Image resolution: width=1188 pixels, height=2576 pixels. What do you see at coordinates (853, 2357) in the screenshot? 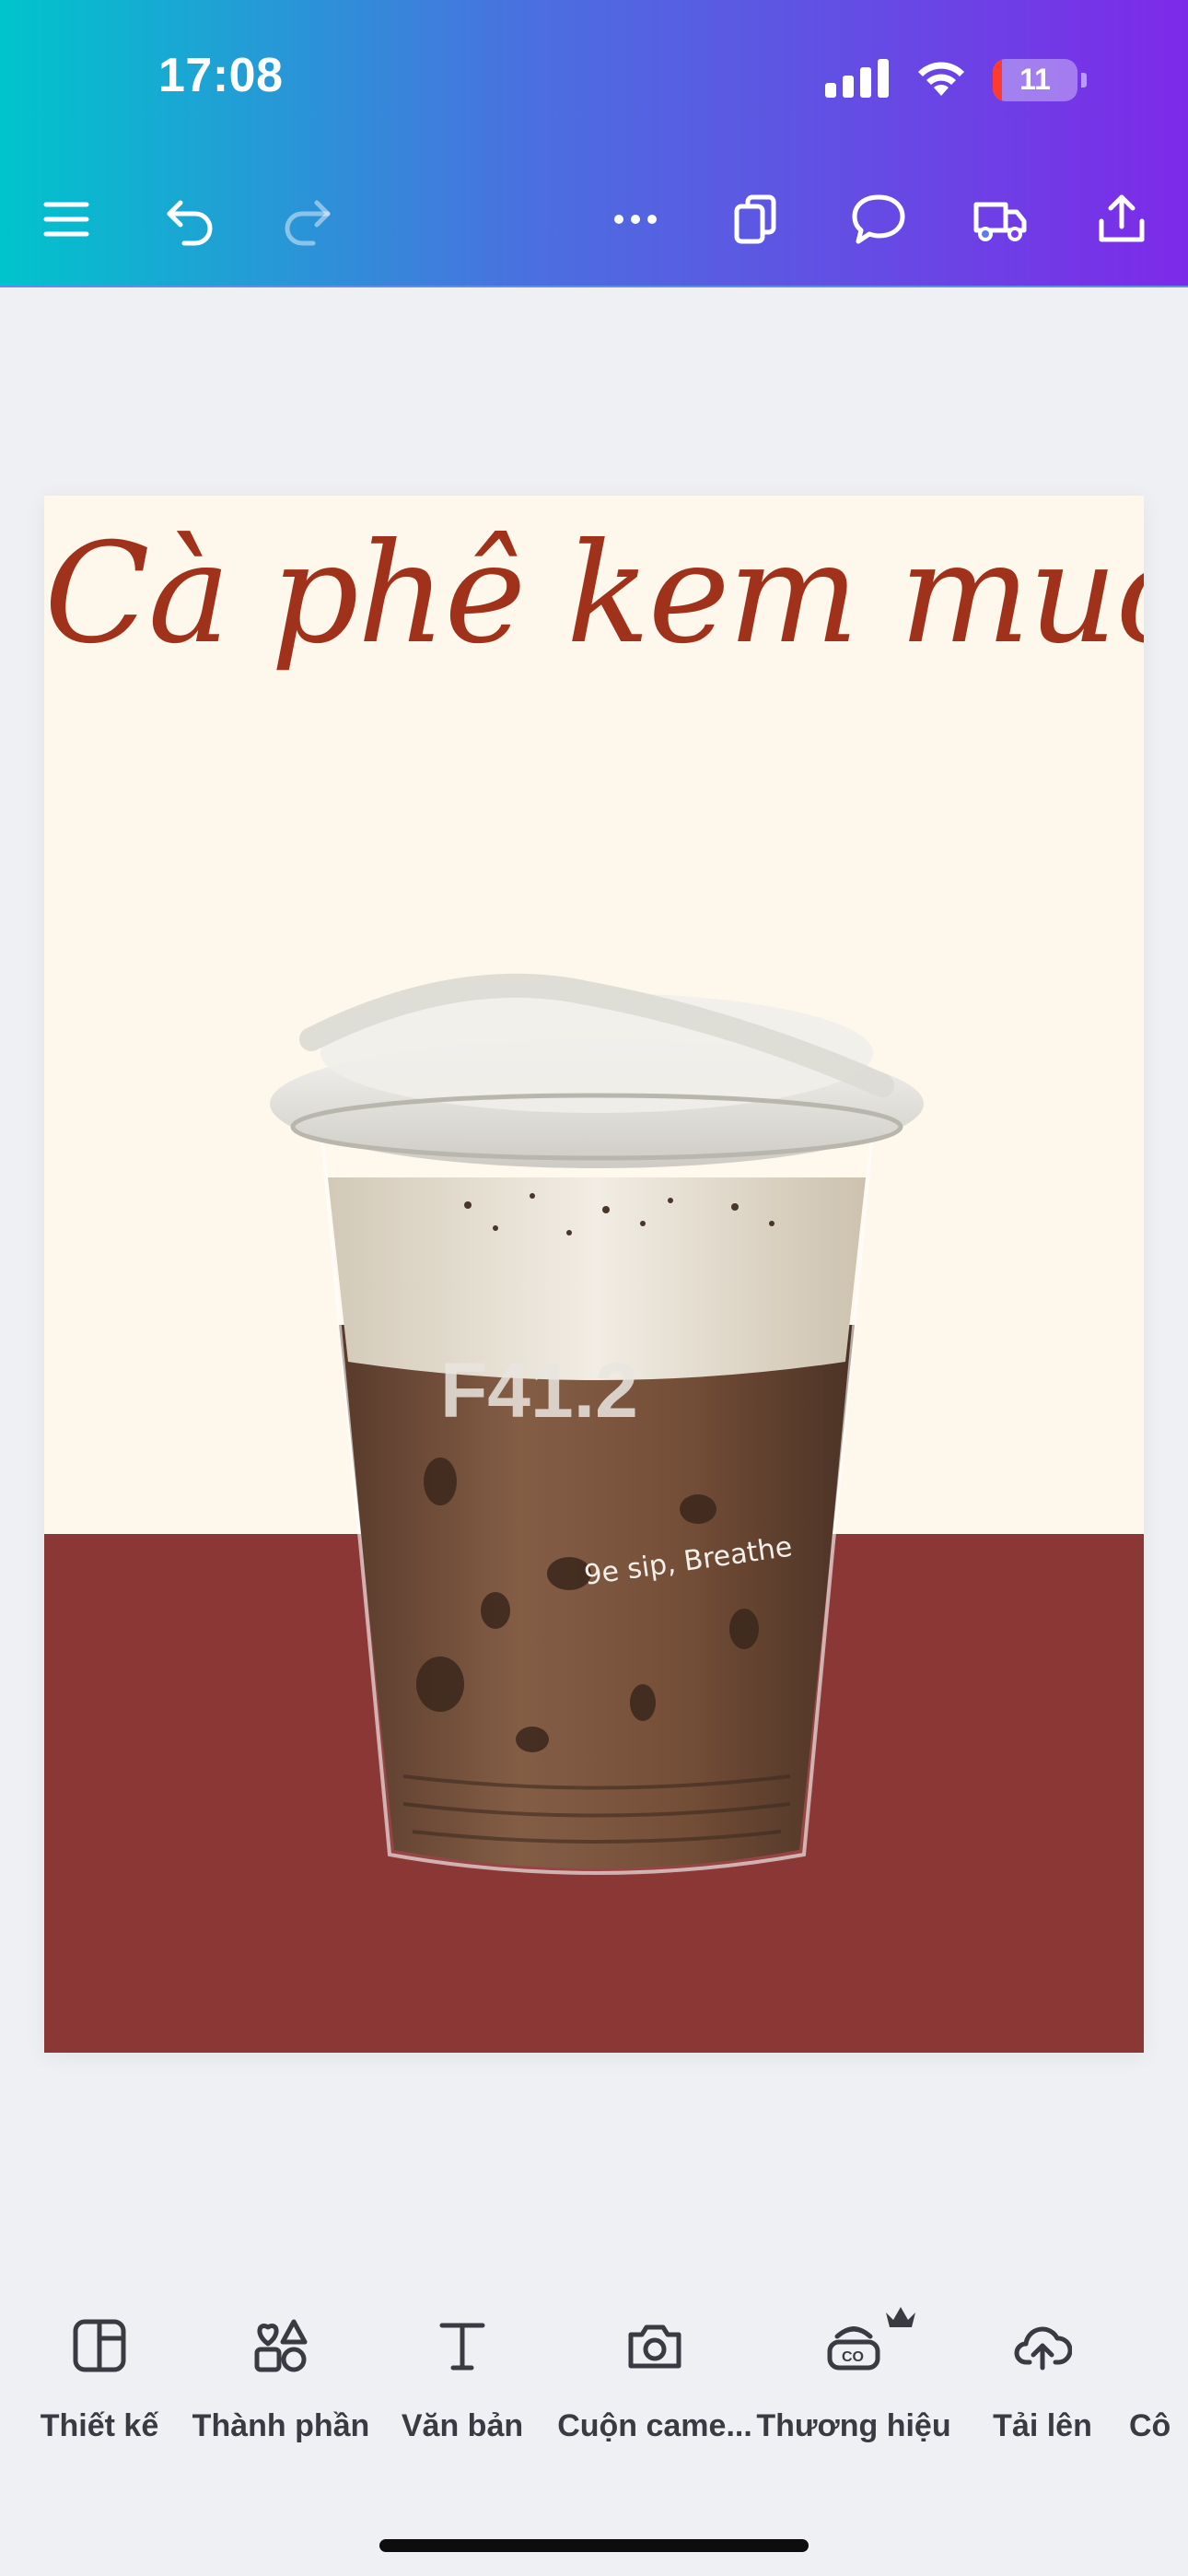
I see `svg-text: CO` at bounding box center [853, 2357].